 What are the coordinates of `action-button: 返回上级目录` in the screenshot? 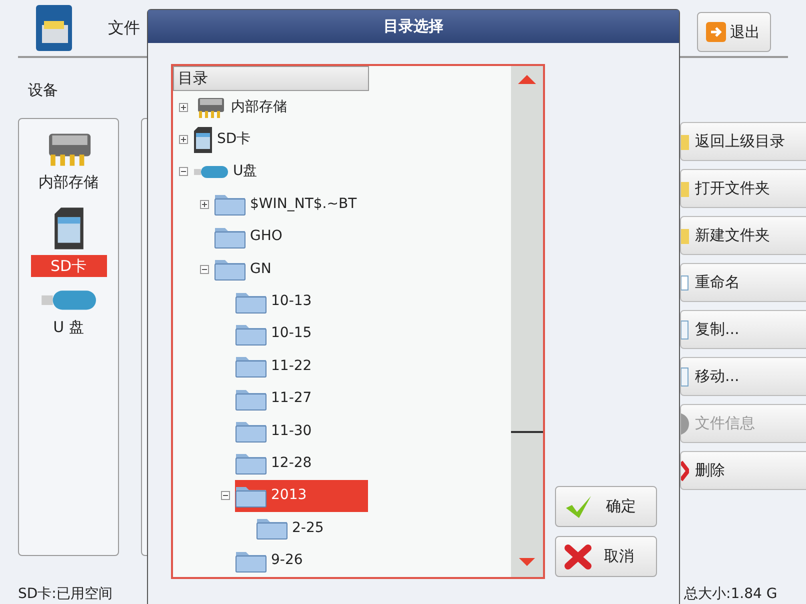 It's located at (743, 141).